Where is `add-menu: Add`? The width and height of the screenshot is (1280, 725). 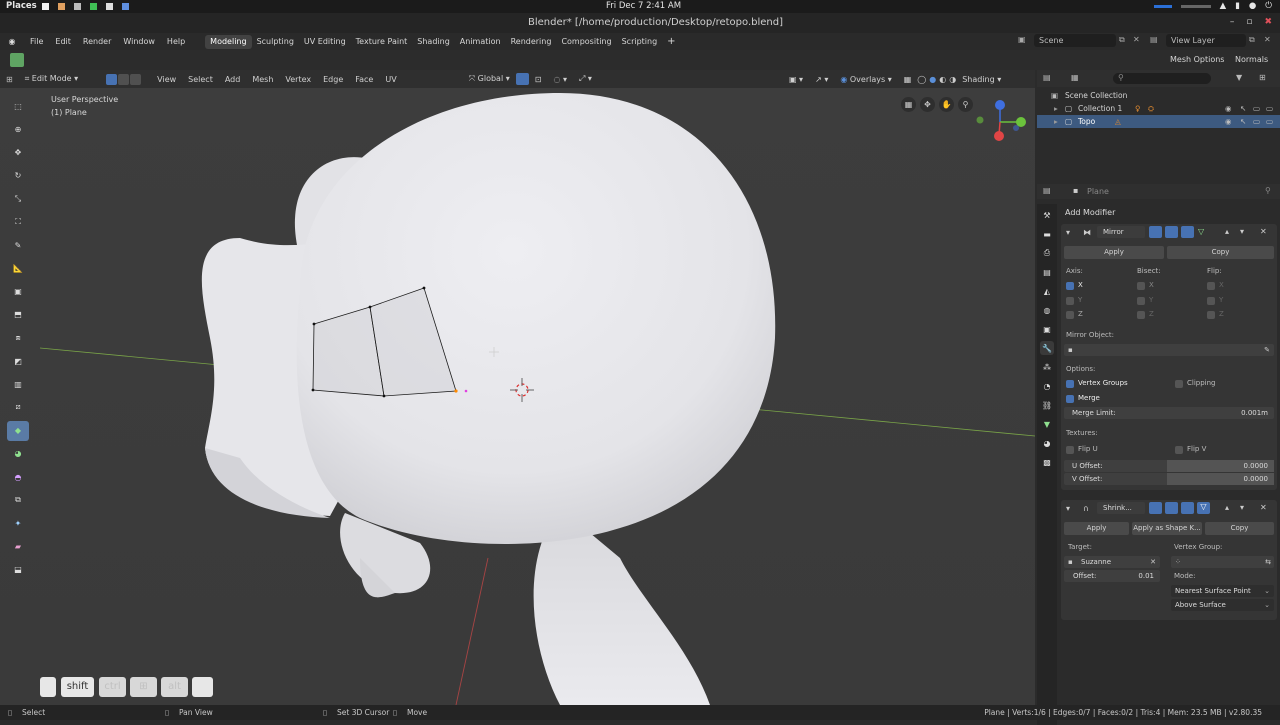
add-menu: Add is located at coordinates (233, 79).